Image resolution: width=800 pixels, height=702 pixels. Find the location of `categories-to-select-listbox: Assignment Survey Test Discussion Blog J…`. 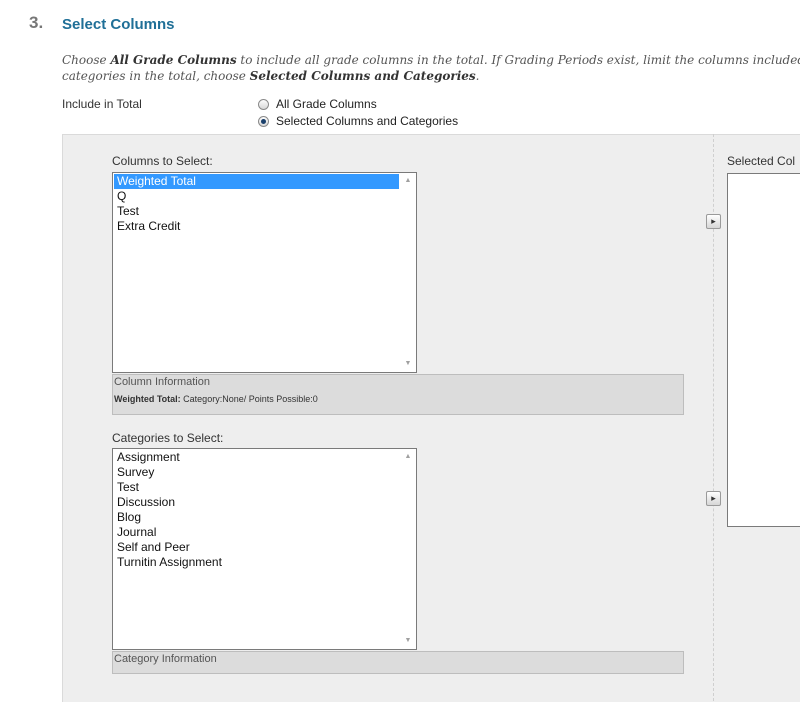

categories-to-select-listbox: Assignment Survey Test Discussion Blog J… is located at coordinates (264, 549).